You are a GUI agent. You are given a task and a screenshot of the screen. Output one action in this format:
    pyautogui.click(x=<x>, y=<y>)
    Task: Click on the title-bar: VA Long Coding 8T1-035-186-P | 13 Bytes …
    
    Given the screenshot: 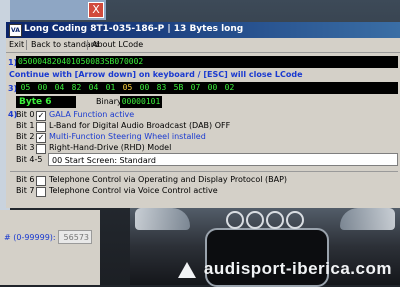 What is the action you would take?
    pyautogui.click(x=203, y=30)
    